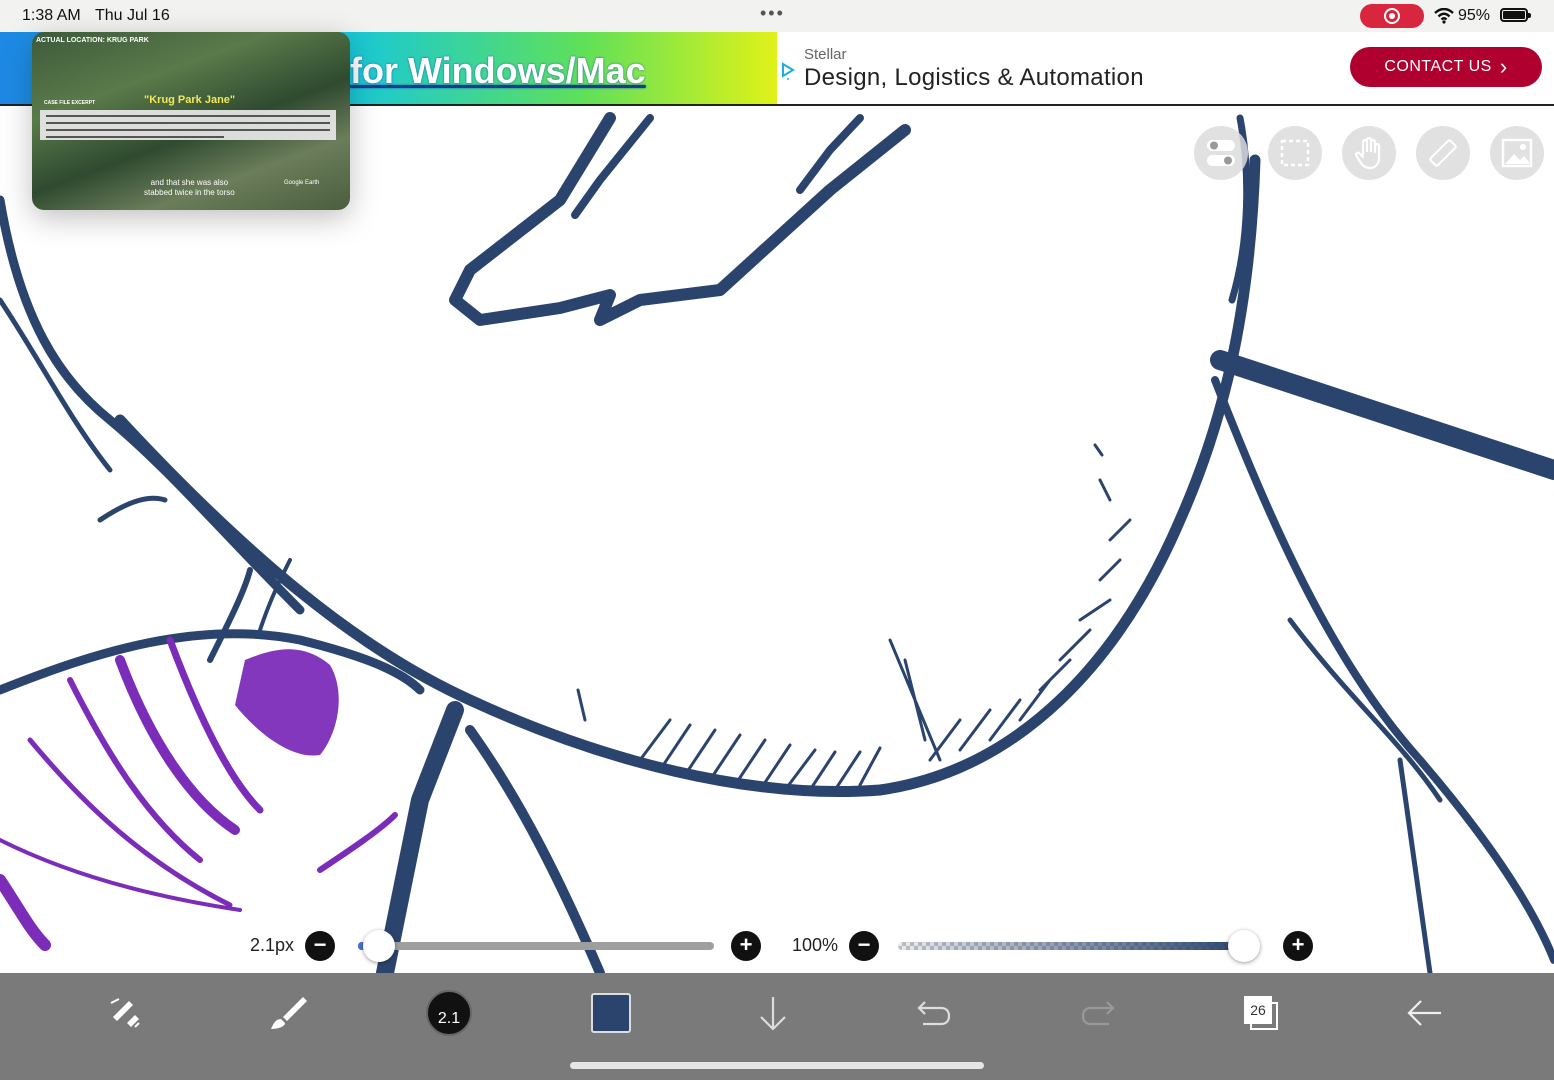 The width and height of the screenshot is (1554, 1080). Describe the element at coordinates (1298, 946) in the screenshot. I see `opacity-plus-button: +` at that location.